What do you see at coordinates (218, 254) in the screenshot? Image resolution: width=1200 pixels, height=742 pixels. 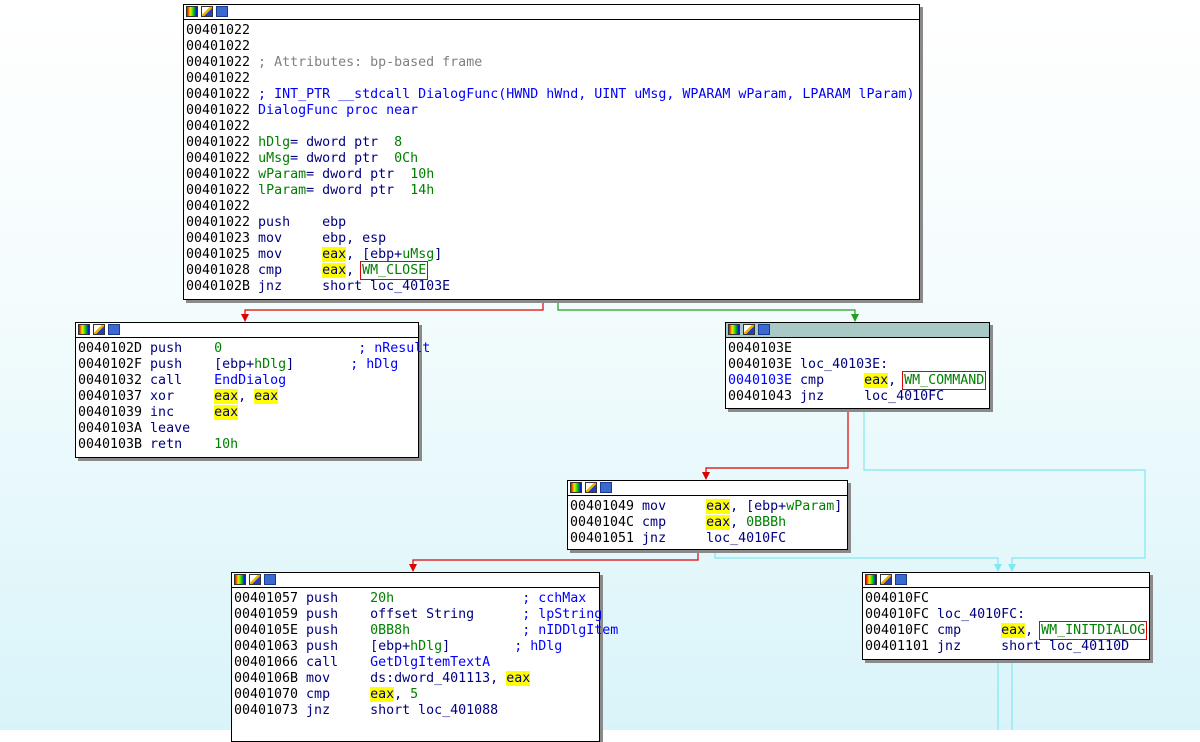 I see `address: 00401025` at bounding box center [218, 254].